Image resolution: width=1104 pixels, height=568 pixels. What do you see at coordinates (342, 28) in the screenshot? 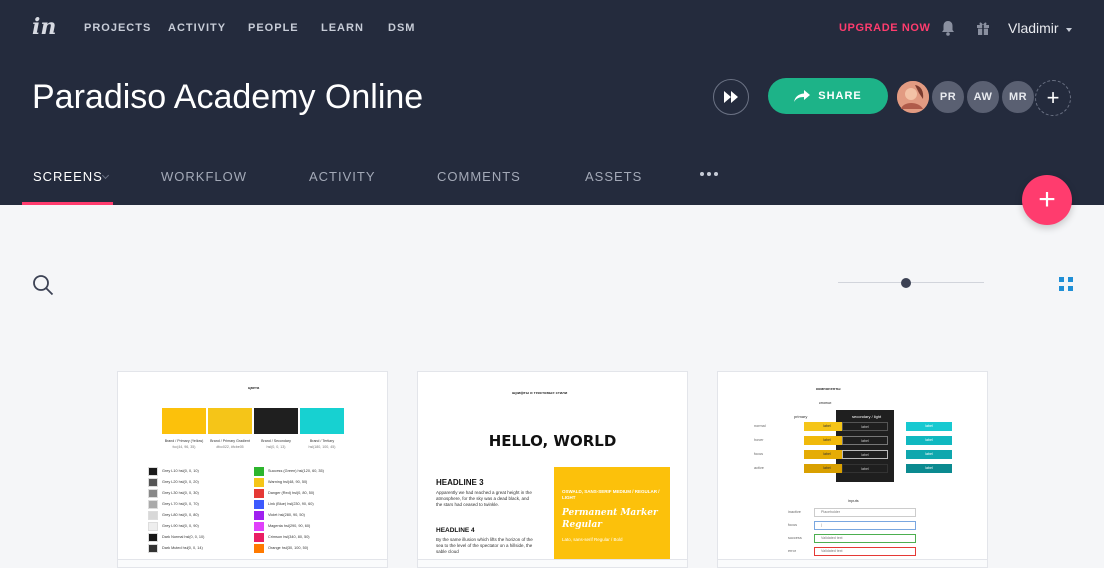
I see `nav-learn: LEARN` at bounding box center [342, 28].